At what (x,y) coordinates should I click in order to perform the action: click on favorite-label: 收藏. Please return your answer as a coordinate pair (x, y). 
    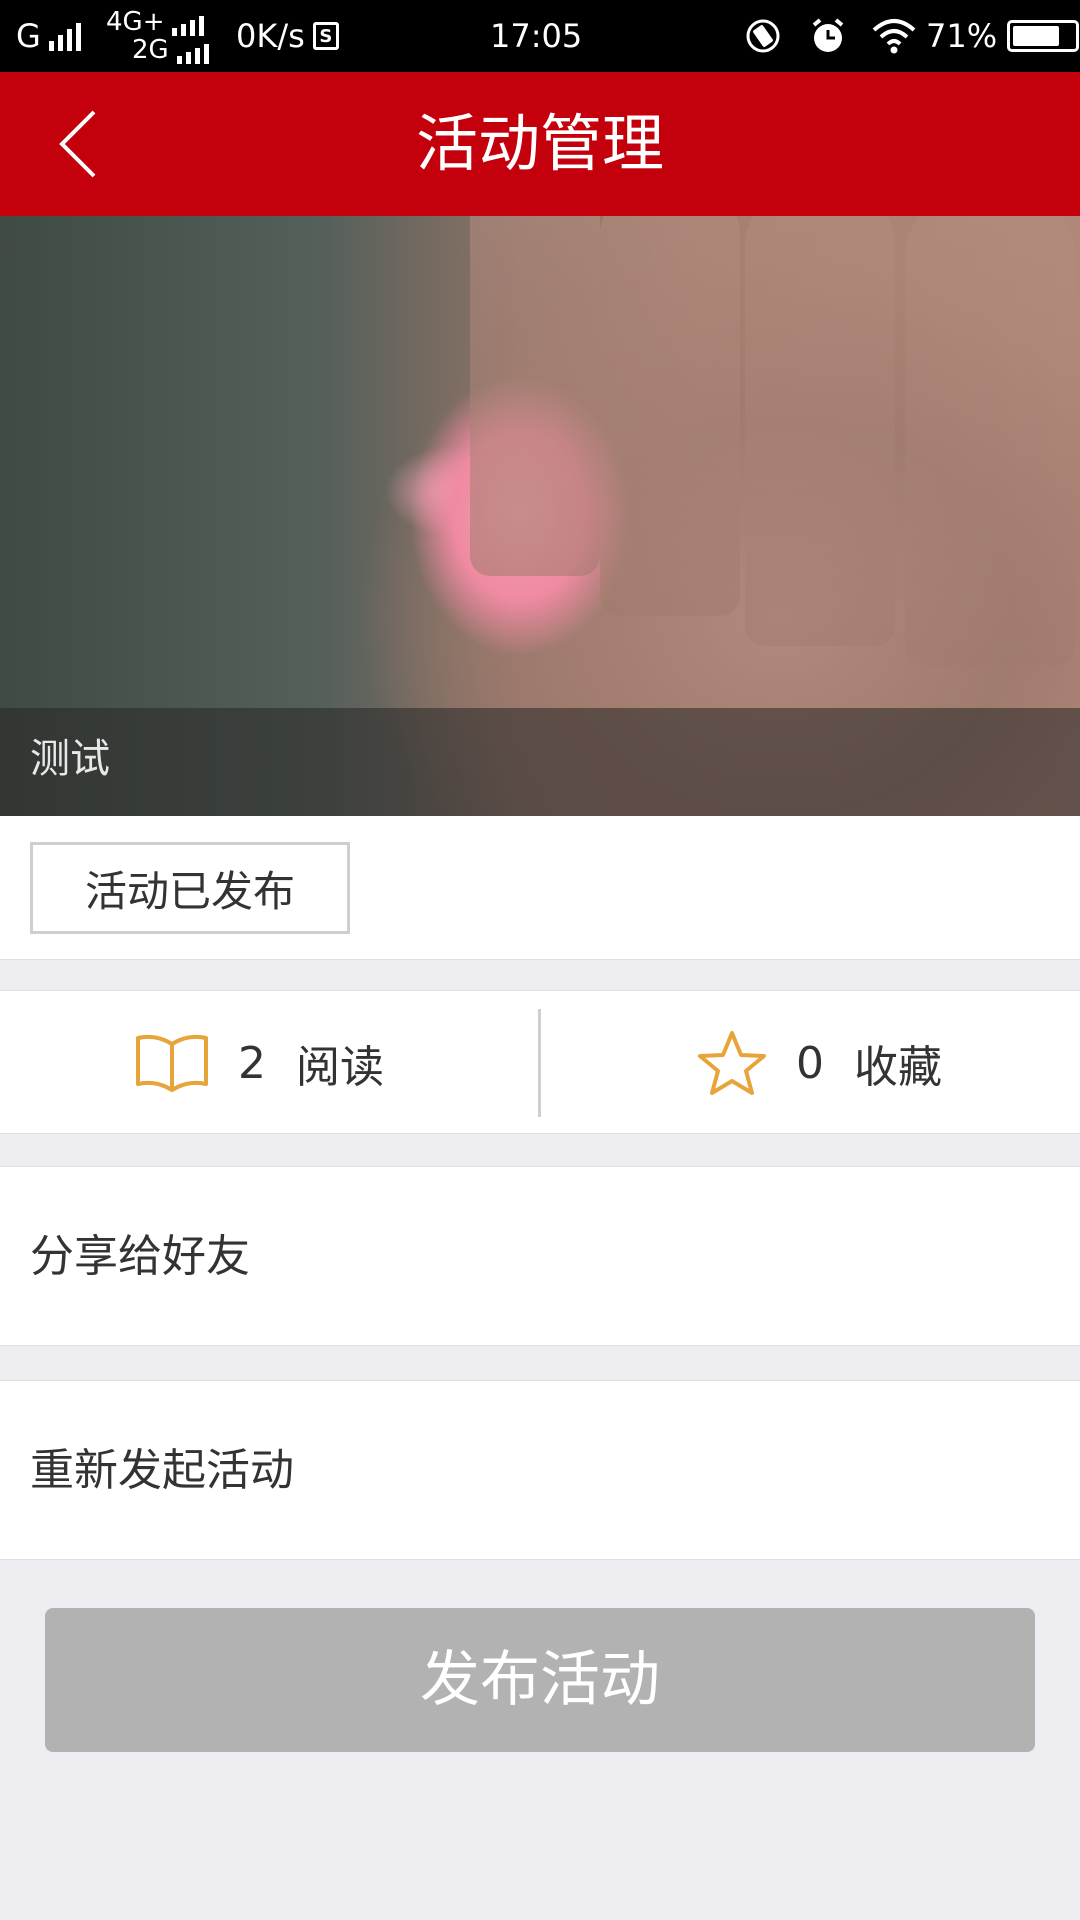
    Looking at the image, I should click on (898, 1067).